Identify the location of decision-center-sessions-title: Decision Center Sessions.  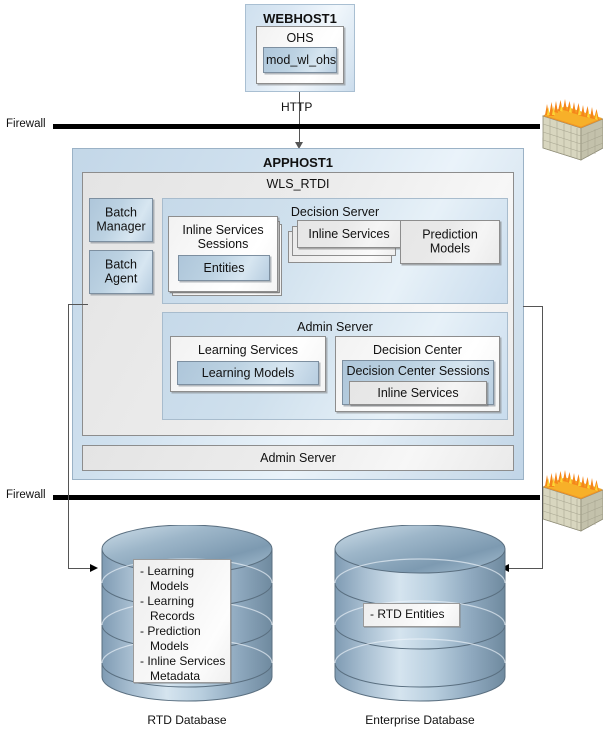
(418, 371).